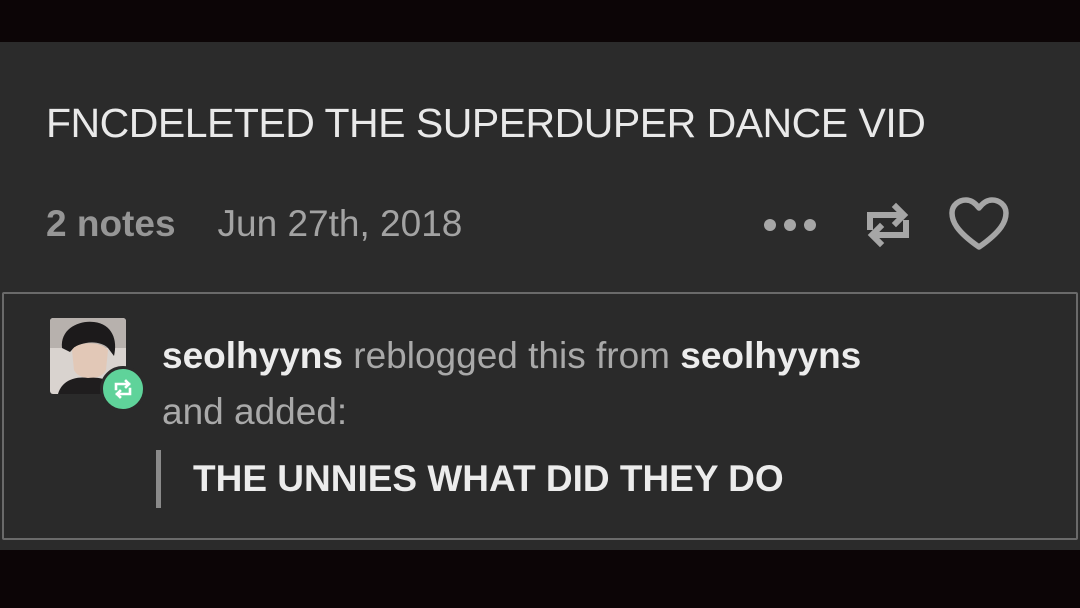 The image size is (1080, 608). I want to click on reblog-comment: THE UNNIES WHAT DID THEY DO, so click(470, 479).